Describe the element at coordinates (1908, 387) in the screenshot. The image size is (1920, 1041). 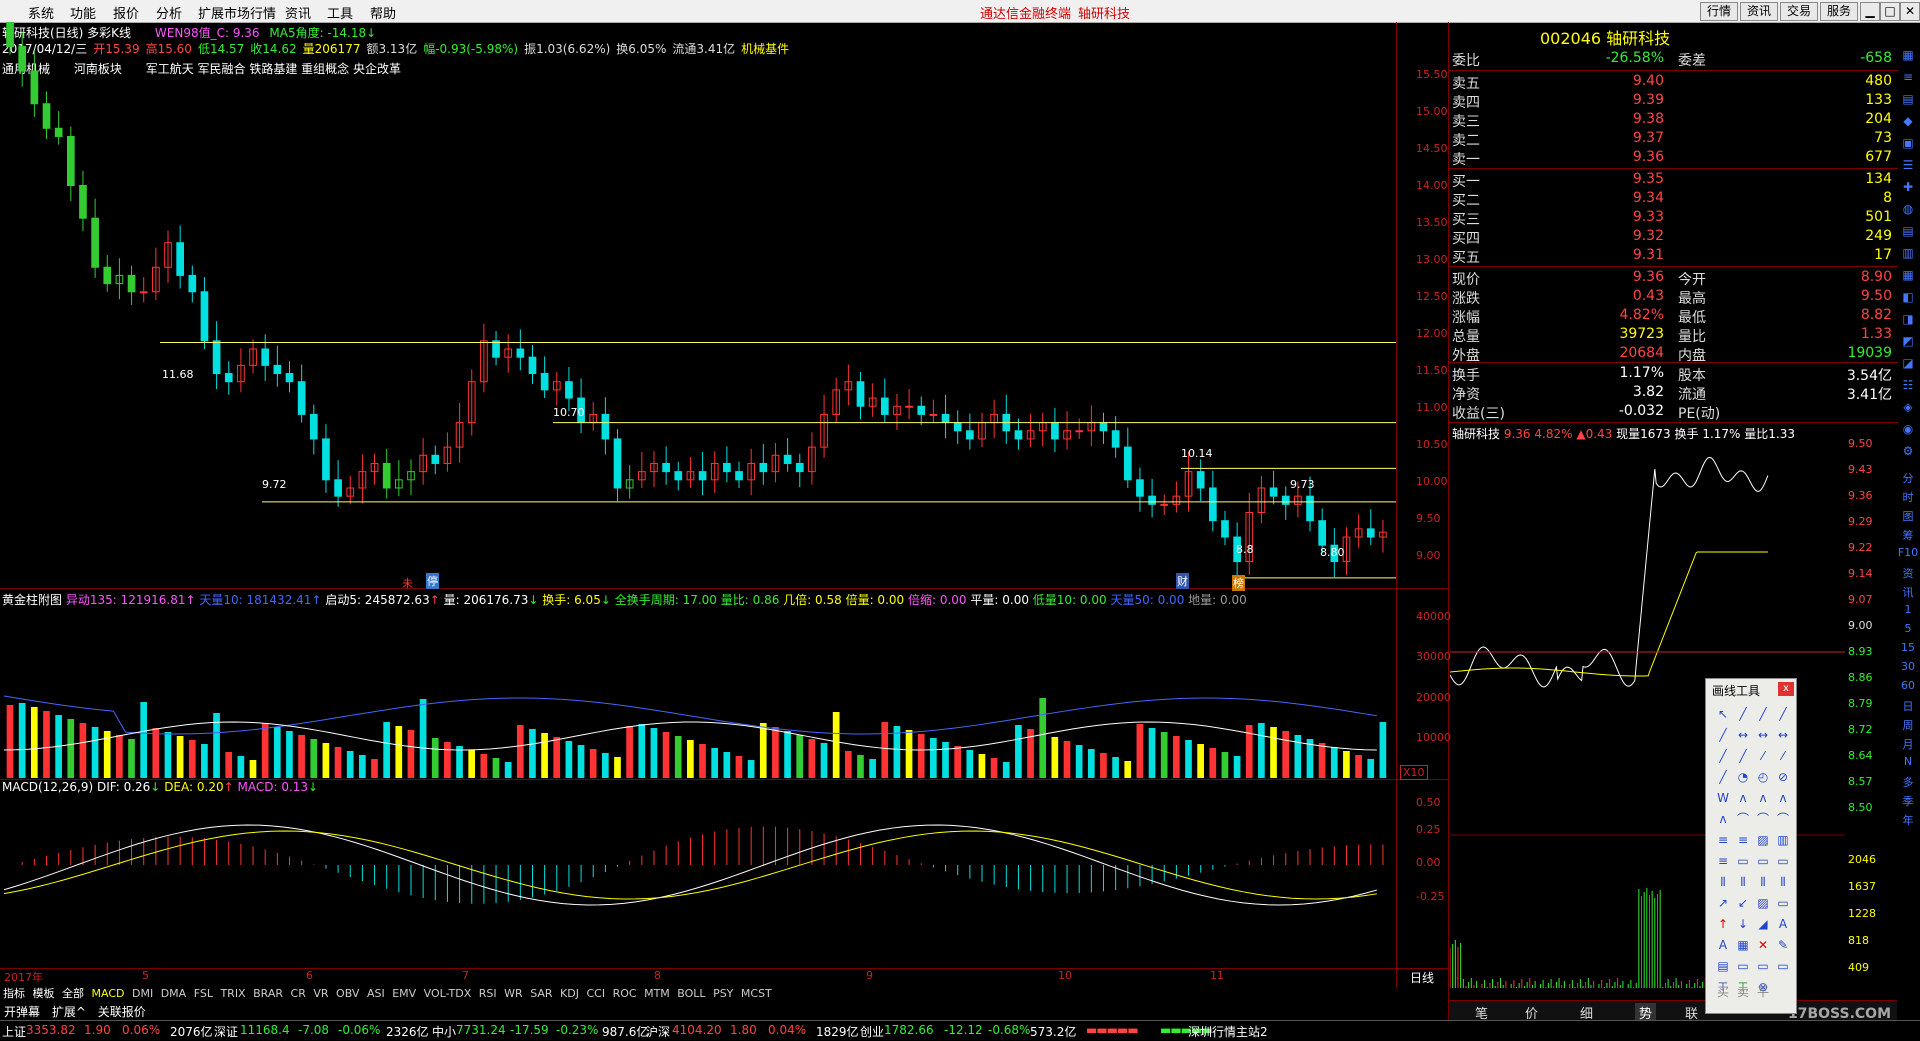
I see `toolbar-icon: ☷` at that location.